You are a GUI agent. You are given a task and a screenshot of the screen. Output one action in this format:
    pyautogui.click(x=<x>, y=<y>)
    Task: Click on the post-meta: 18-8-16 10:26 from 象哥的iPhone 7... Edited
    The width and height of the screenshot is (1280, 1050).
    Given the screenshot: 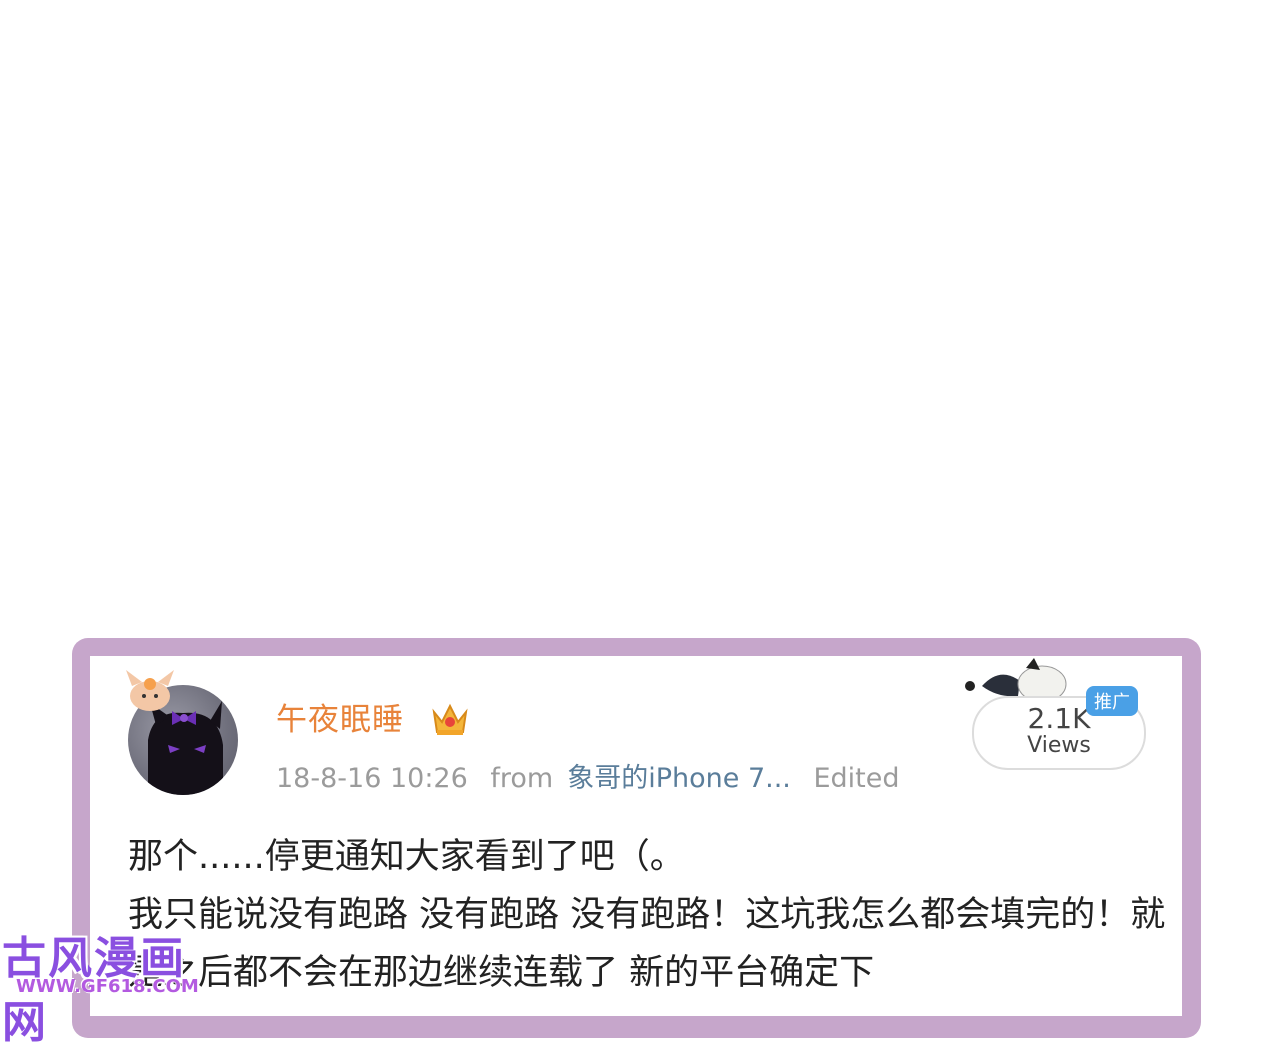 What is the action you would take?
    pyautogui.click(x=595, y=775)
    